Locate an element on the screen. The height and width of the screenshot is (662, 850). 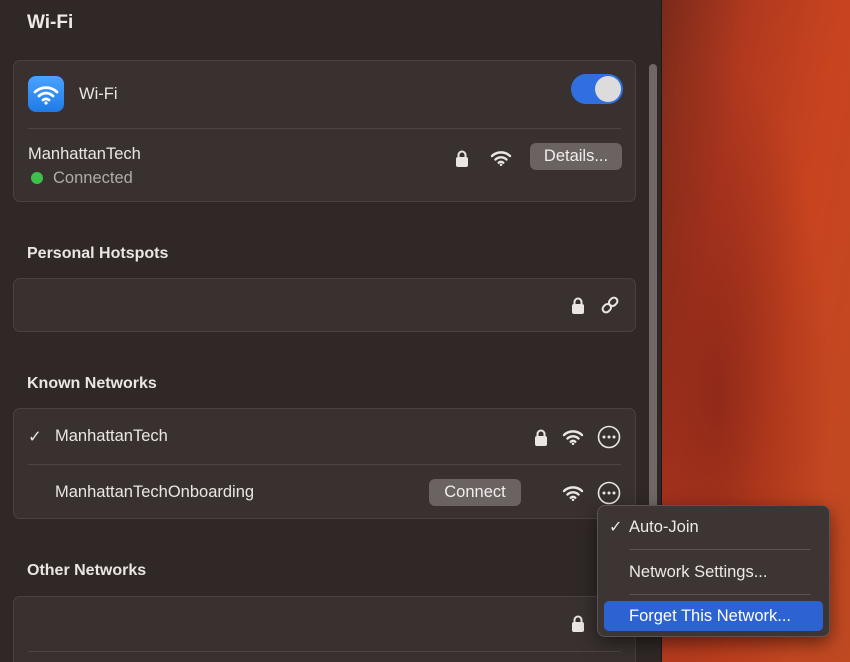
connected-status-dot is located at coordinates (37, 178).